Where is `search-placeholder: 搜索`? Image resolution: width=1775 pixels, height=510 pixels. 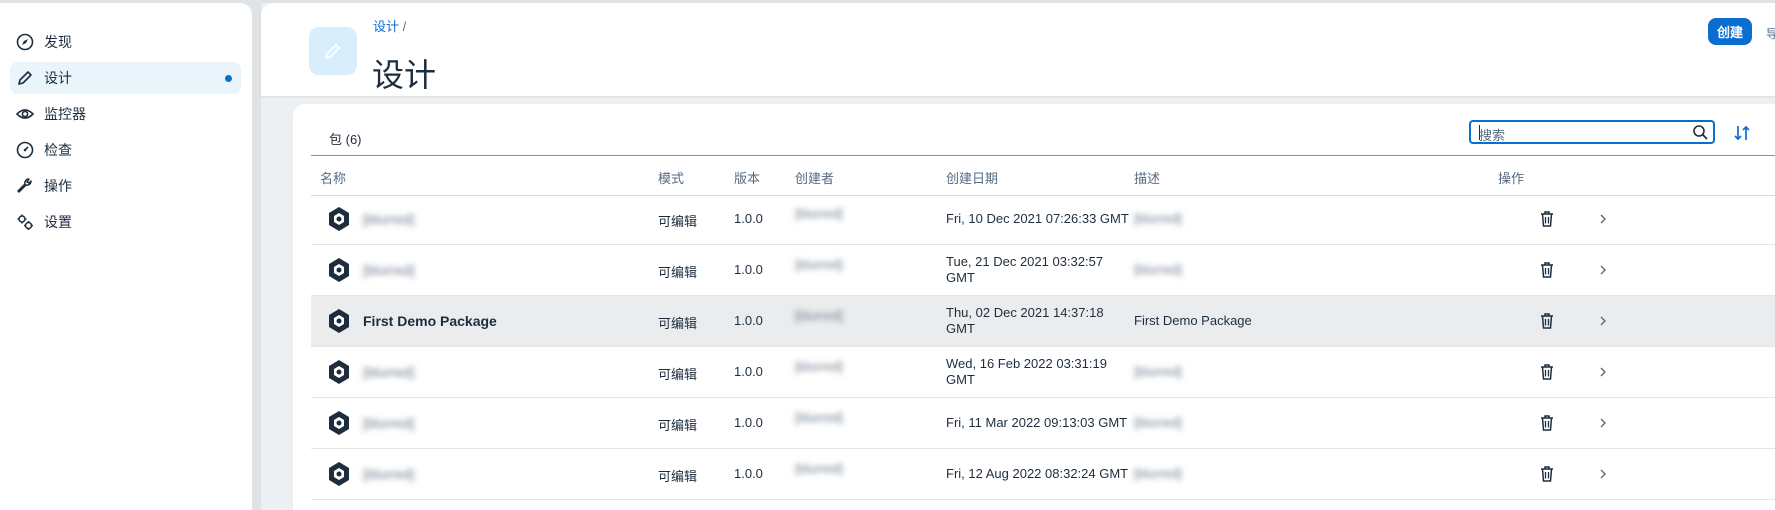
search-placeholder: 搜索 is located at coordinates (1492, 135).